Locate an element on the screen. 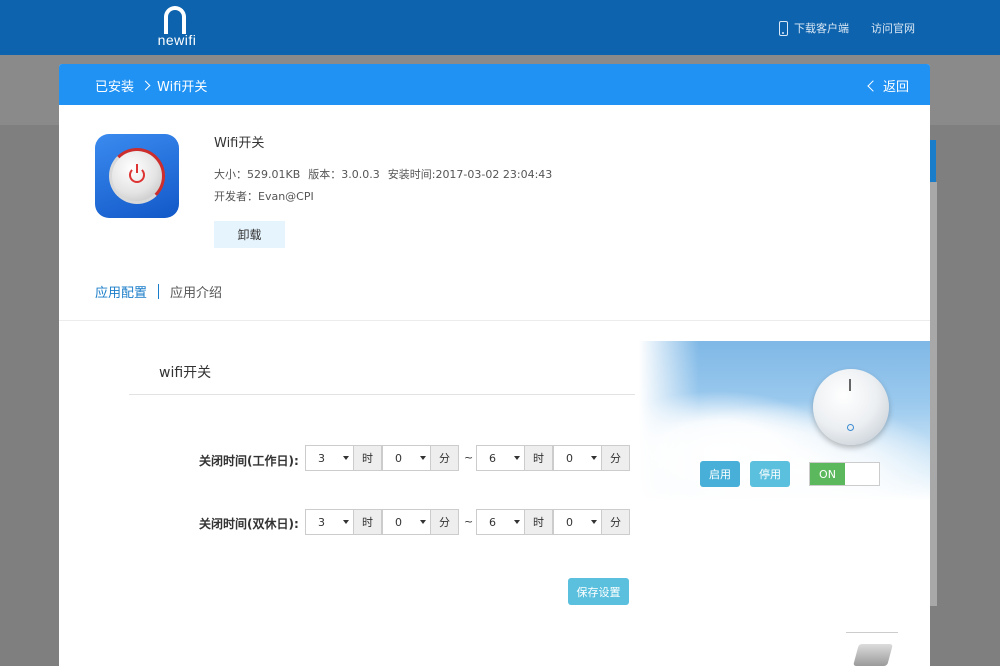 The image size is (1000, 666). chevron-left-icon is located at coordinates (873, 85).